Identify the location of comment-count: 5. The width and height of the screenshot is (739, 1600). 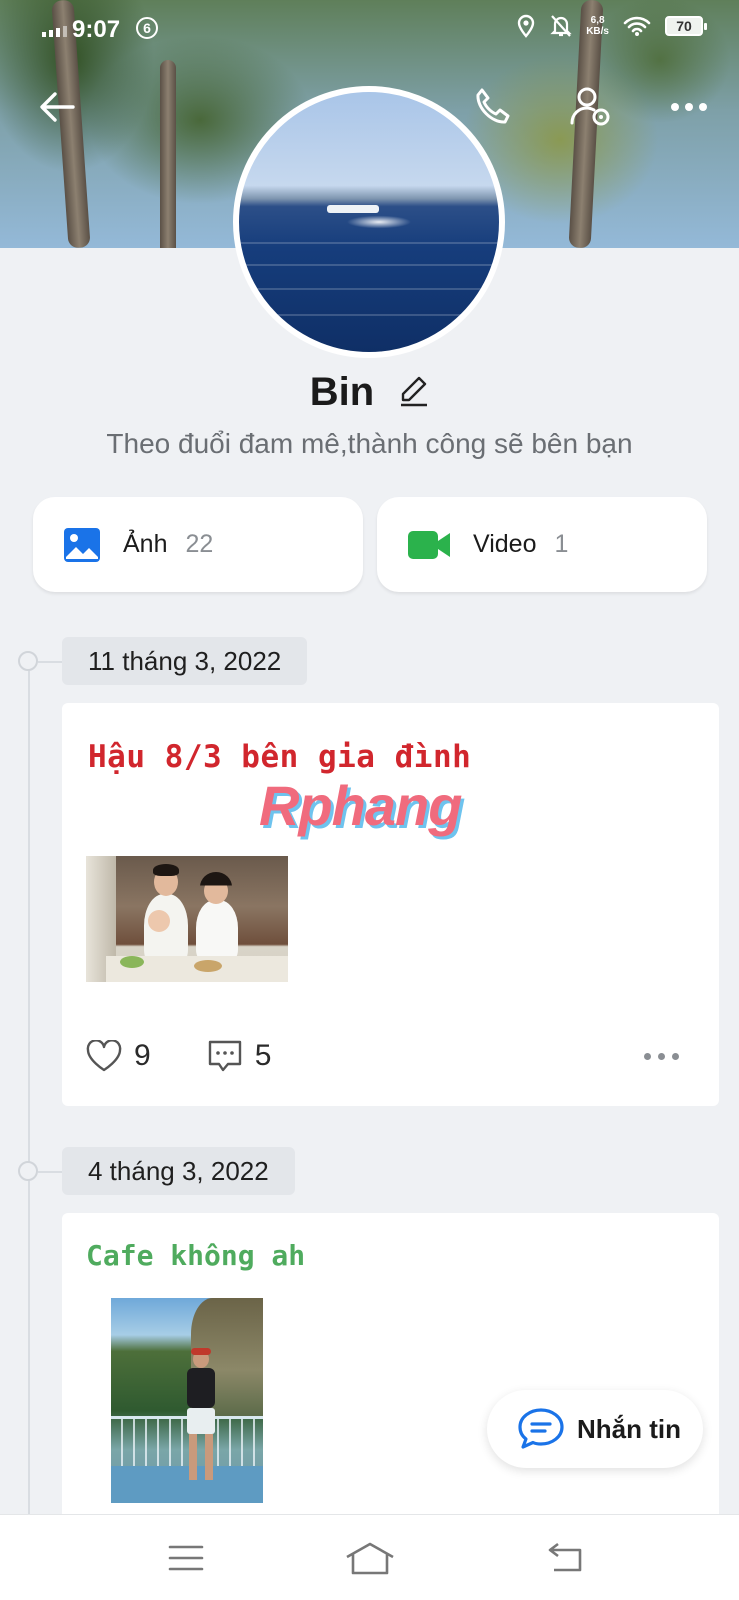
(263, 1055).